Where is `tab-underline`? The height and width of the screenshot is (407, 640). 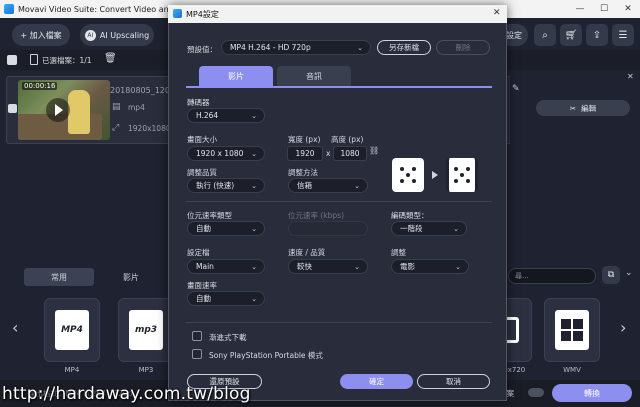 tab-underline is located at coordinates (339, 87).